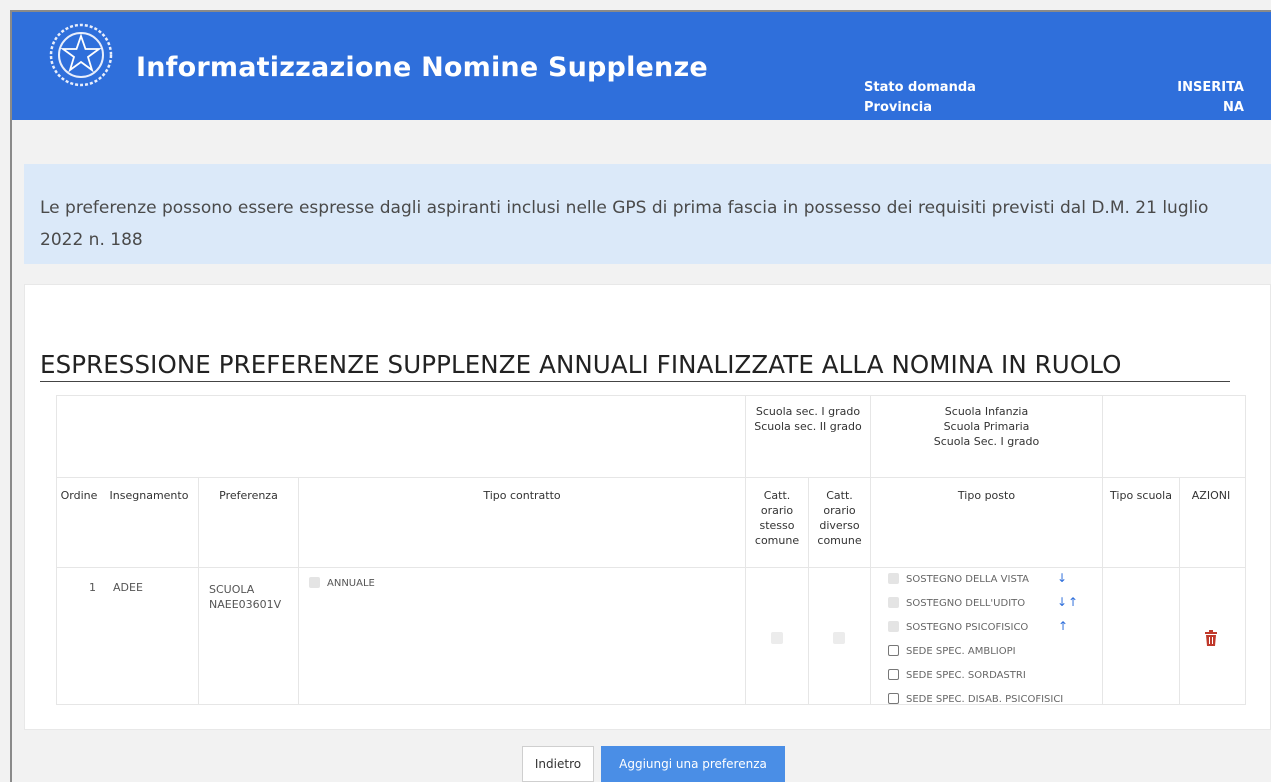 The height and width of the screenshot is (782, 1271). Describe the element at coordinates (1233, 107) in the screenshot. I see `province-value: NA` at that location.